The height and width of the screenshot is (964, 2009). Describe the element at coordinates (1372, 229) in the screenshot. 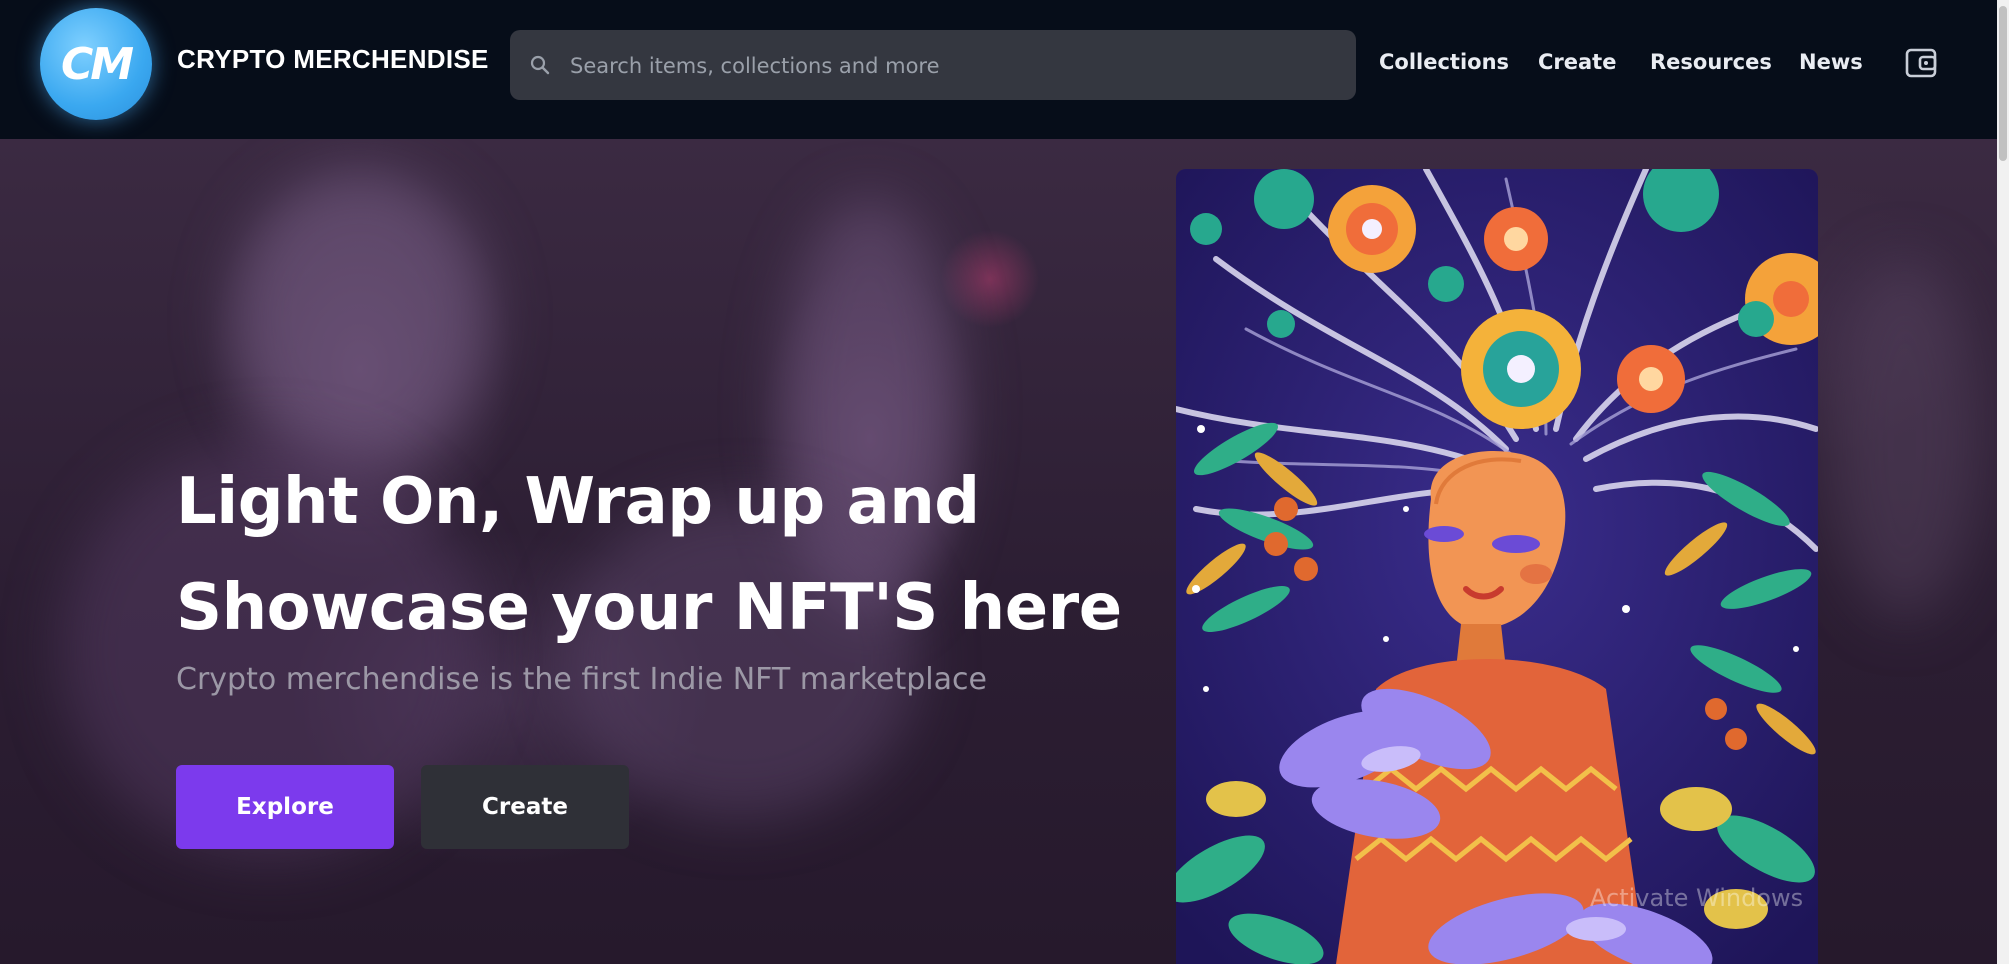

I see `artwork-flower` at that location.